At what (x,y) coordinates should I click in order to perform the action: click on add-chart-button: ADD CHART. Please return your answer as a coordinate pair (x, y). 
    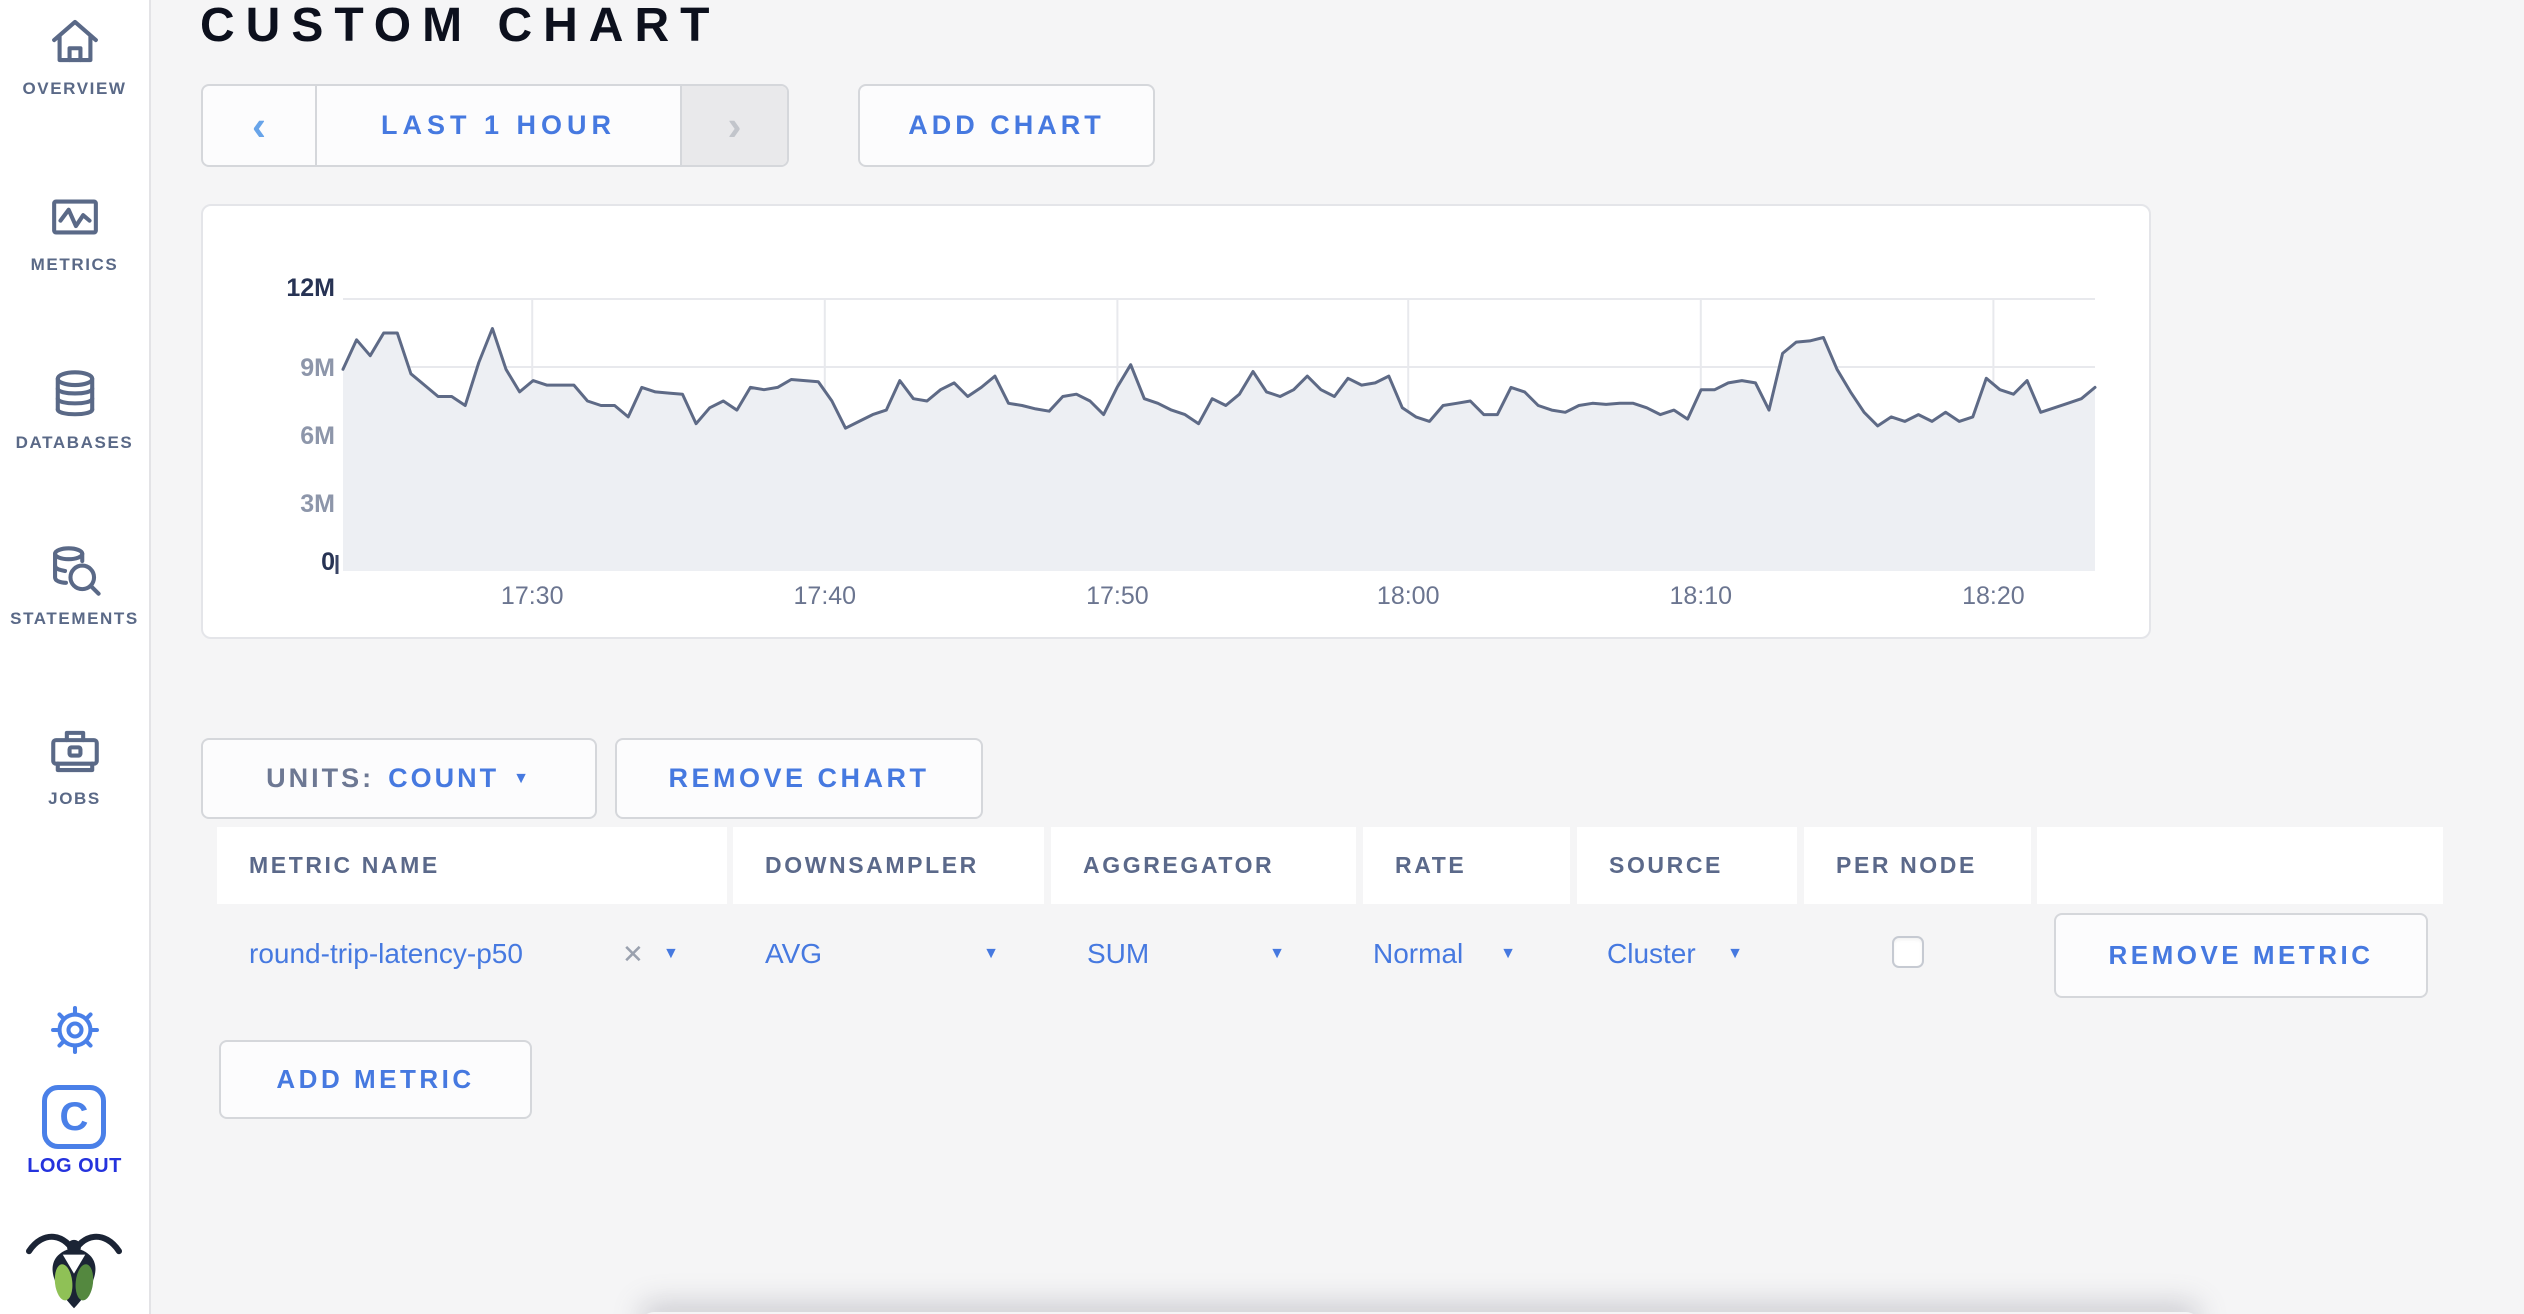
    Looking at the image, I should click on (1006, 125).